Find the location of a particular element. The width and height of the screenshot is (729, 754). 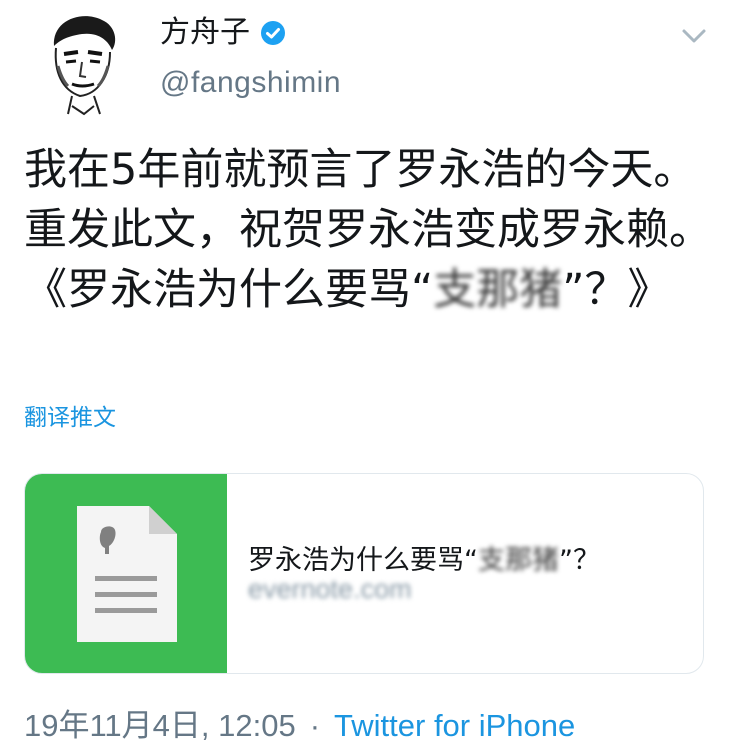

translate-tweet-link: 翻译推文 is located at coordinates (70, 415).